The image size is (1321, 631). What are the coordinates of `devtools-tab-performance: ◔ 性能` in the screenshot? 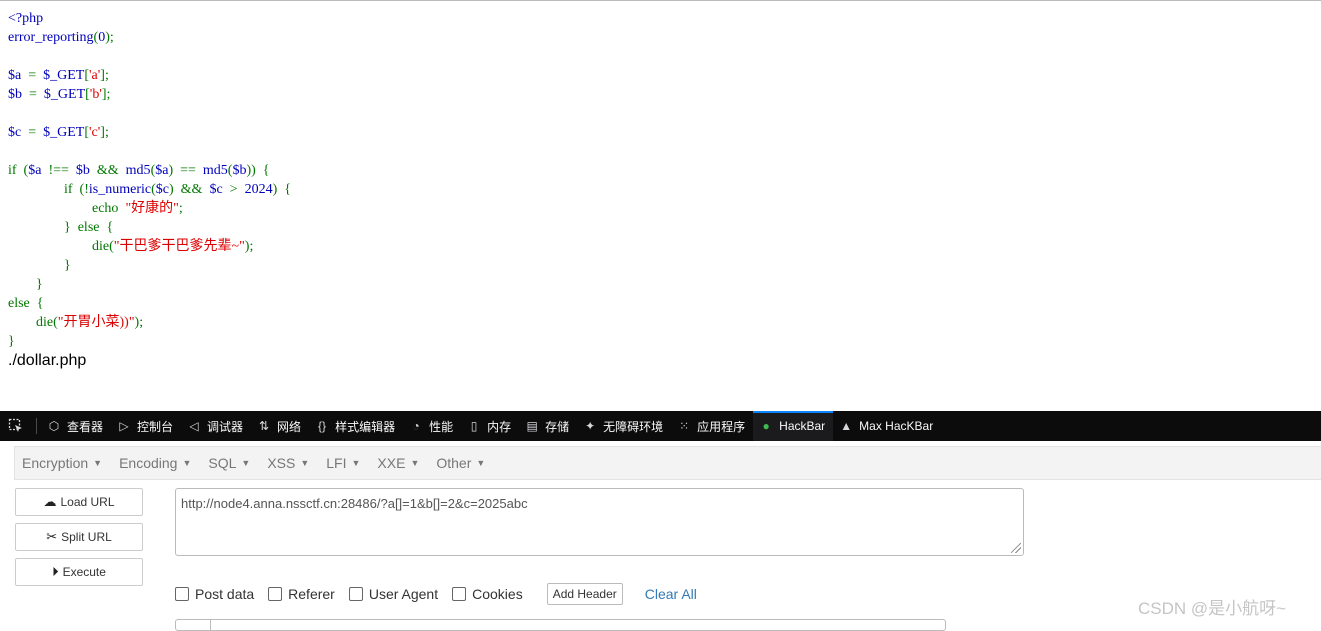 It's located at (432, 426).